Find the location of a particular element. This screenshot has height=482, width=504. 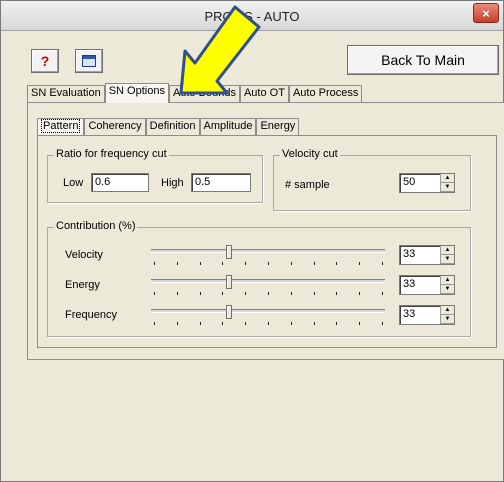

subtab-energy: Energy is located at coordinates (278, 126).